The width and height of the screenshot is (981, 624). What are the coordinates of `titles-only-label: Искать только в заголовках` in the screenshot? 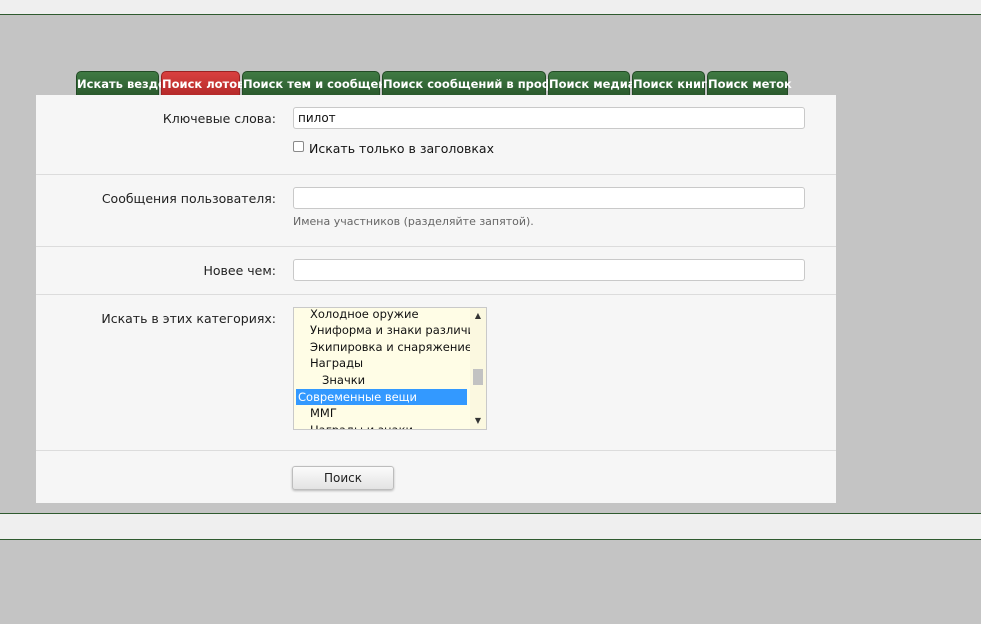 It's located at (401, 148).